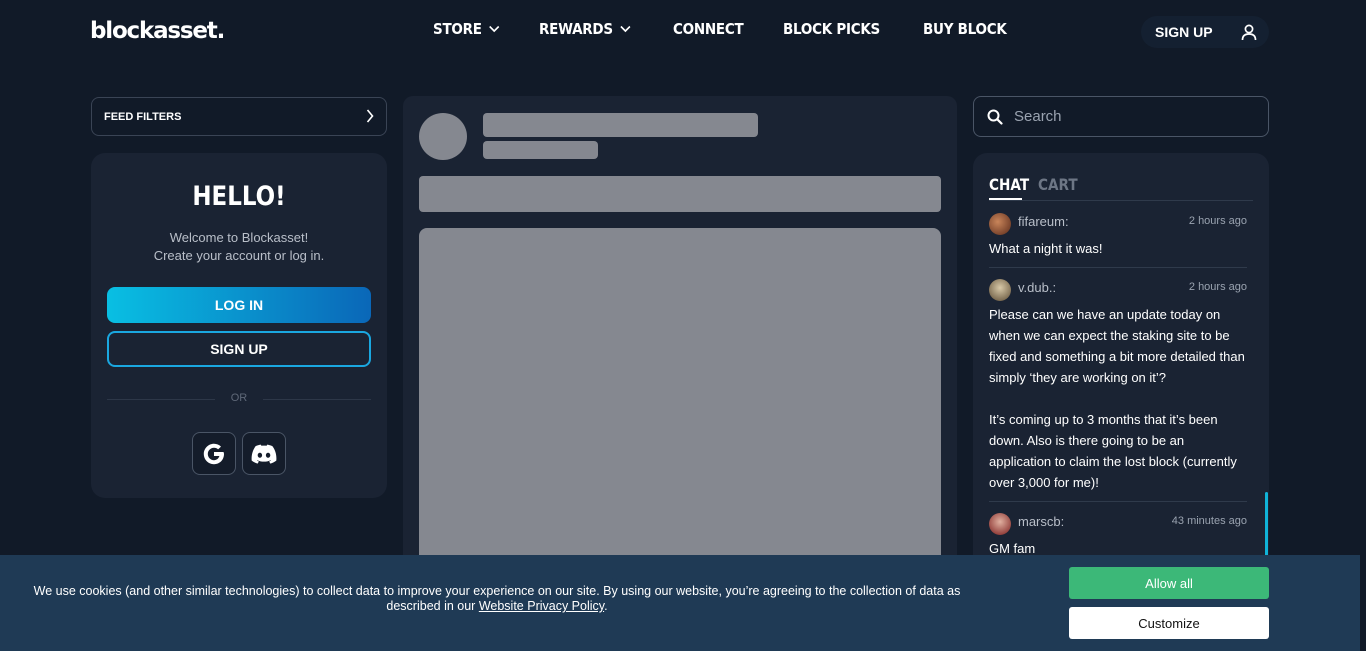 Image resolution: width=1366 pixels, height=651 pixels. What do you see at coordinates (540, 150) in the screenshot?
I see `skeleton-subtitle-line` at bounding box center [540, 150].